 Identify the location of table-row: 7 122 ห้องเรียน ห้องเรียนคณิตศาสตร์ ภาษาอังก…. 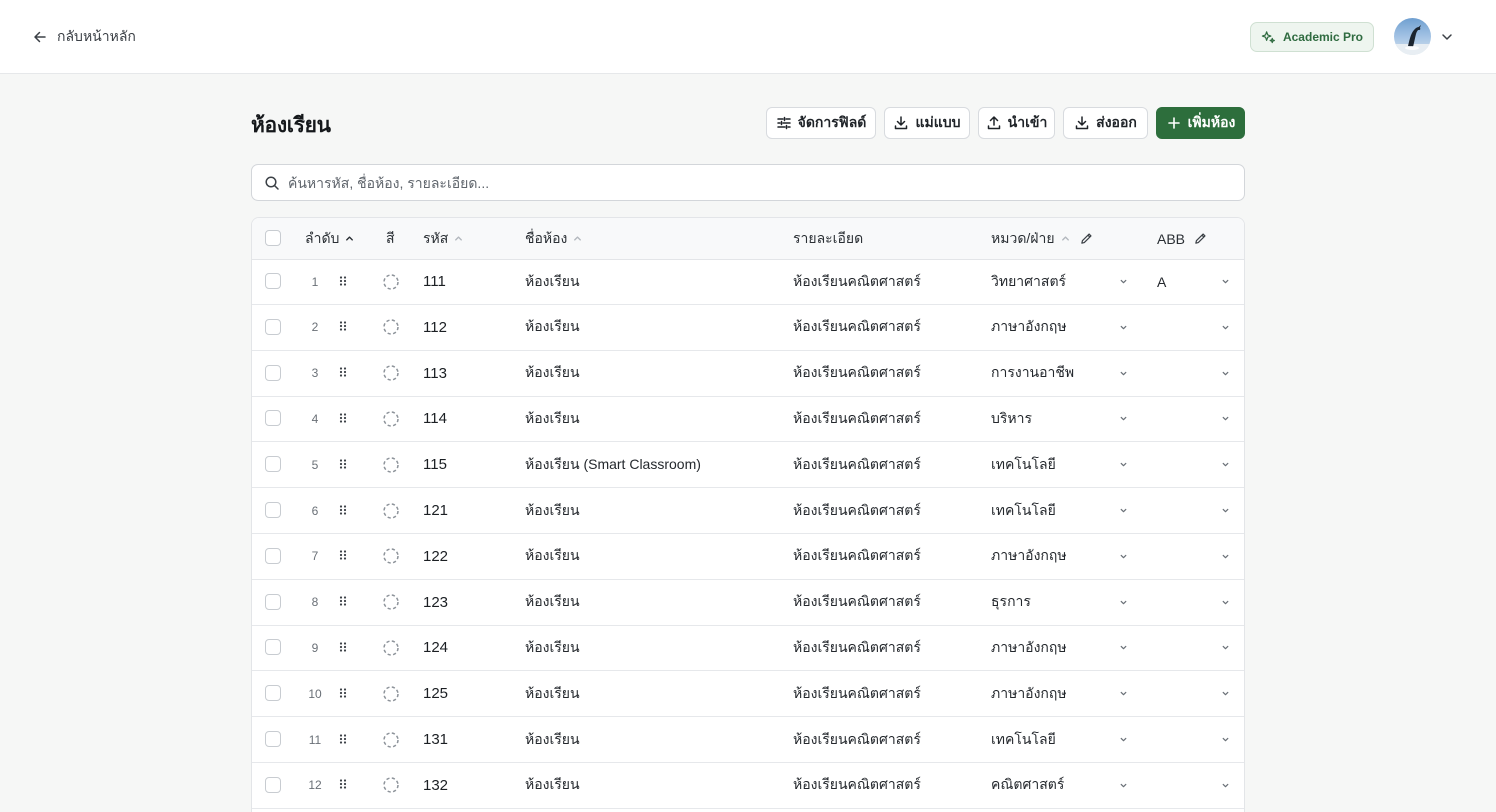
(748, 557).